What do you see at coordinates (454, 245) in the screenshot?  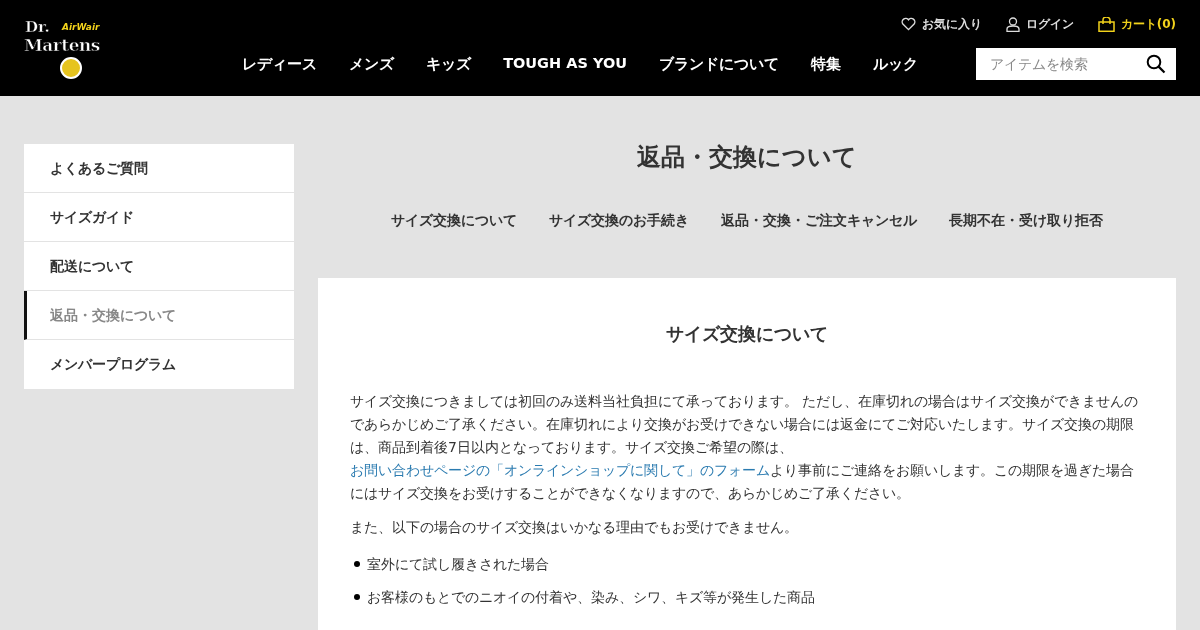 I see `section-link: サイズ交換について` at bounding box center [454, 245].